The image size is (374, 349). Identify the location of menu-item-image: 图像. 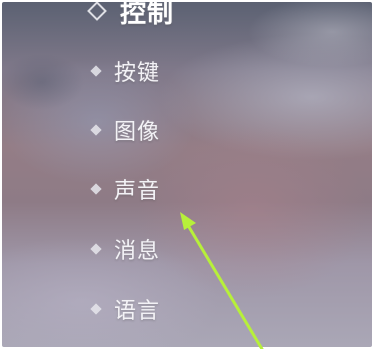
(125, 130).